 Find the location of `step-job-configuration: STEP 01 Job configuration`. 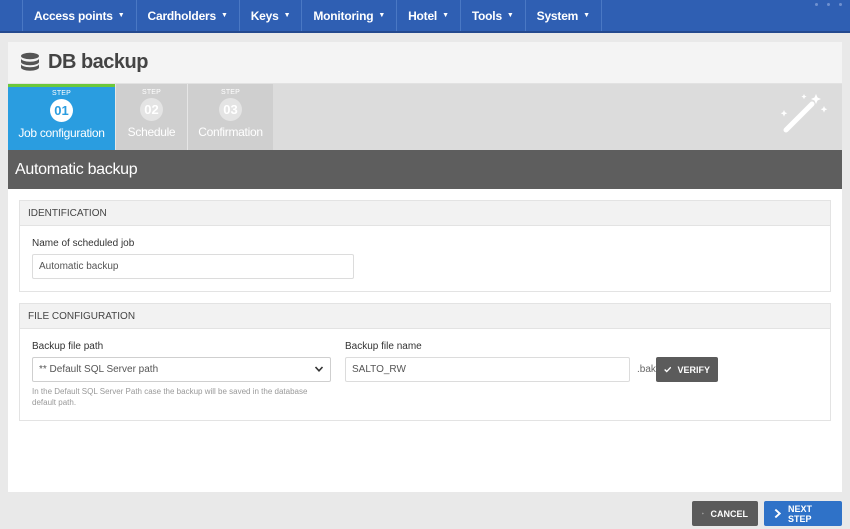

step-job-configuration: STEP 01 Job configuration is located at coordinates (61, 117).